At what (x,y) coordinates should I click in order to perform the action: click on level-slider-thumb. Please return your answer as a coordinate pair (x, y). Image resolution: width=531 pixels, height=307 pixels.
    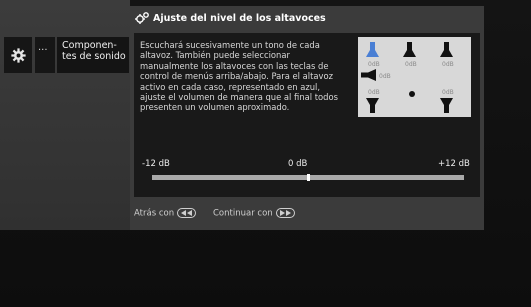
    Looking at the image, I should click on (308, 177).